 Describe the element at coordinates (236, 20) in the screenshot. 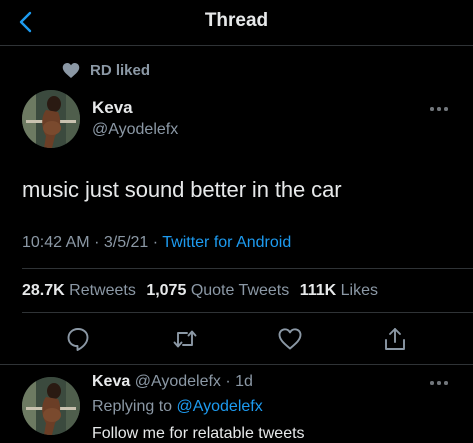

I see `page-title: Thread` at that location.